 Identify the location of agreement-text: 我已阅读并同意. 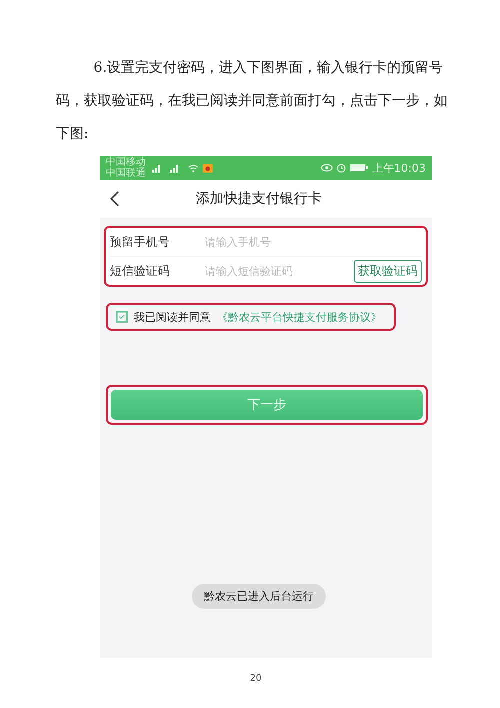
(172, 317).